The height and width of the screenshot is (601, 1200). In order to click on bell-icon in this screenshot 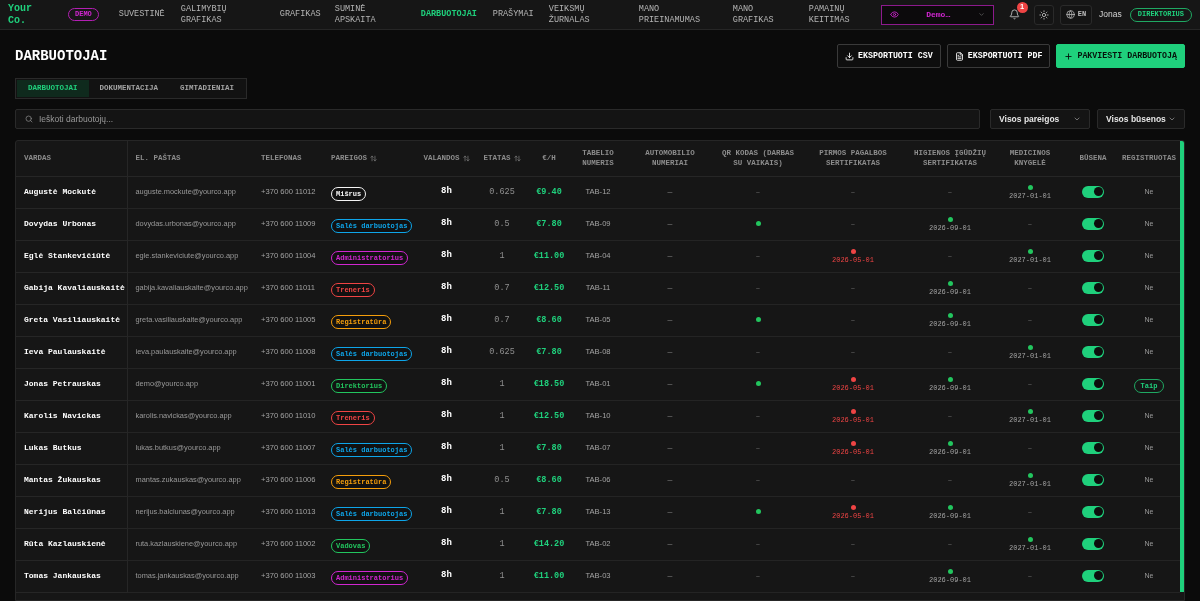, I will do `click(1015, 14)`.